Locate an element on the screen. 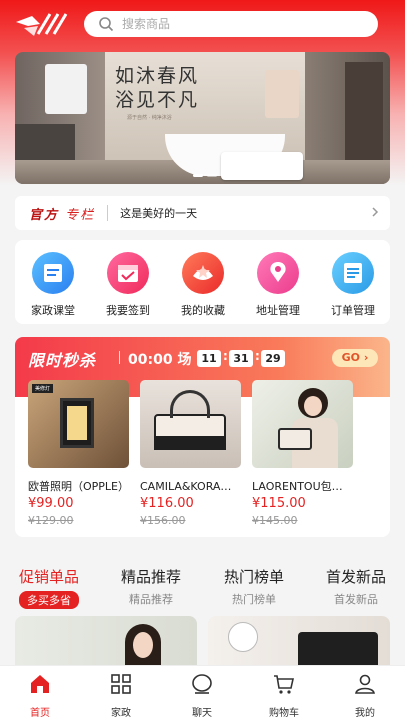 The height and width of the screenshot is (720, 405). product-name: LAORENTOU包包女 is located at coordinates (302, 486).